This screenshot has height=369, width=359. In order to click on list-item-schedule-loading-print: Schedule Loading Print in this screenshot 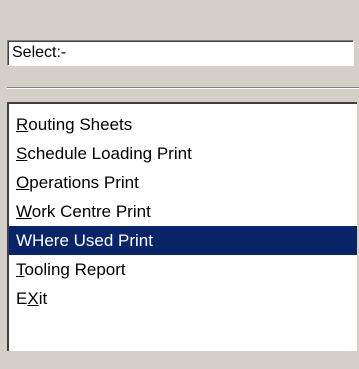, I will do `click(183, 153)`.